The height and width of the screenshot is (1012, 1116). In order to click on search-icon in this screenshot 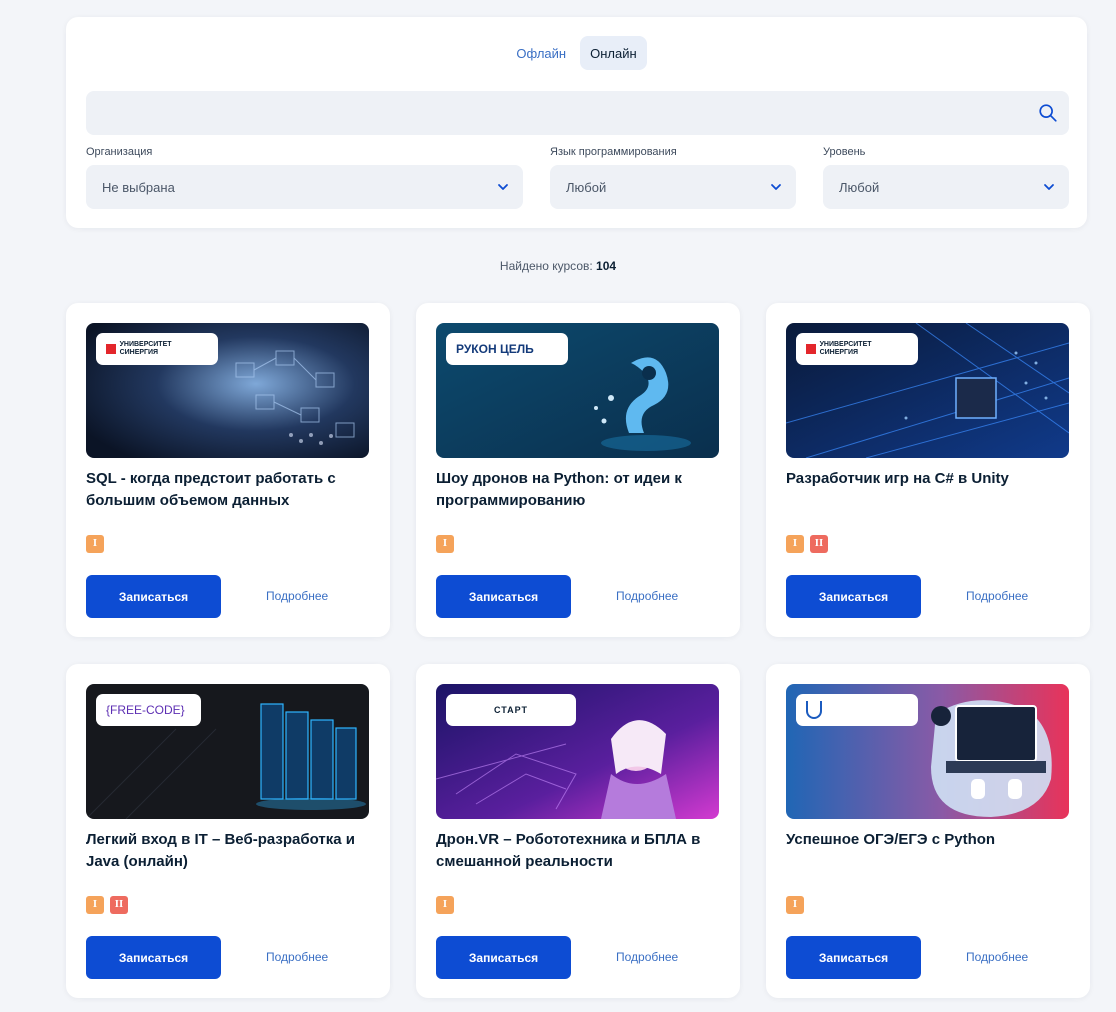, I will do `click(1048, 113)`.